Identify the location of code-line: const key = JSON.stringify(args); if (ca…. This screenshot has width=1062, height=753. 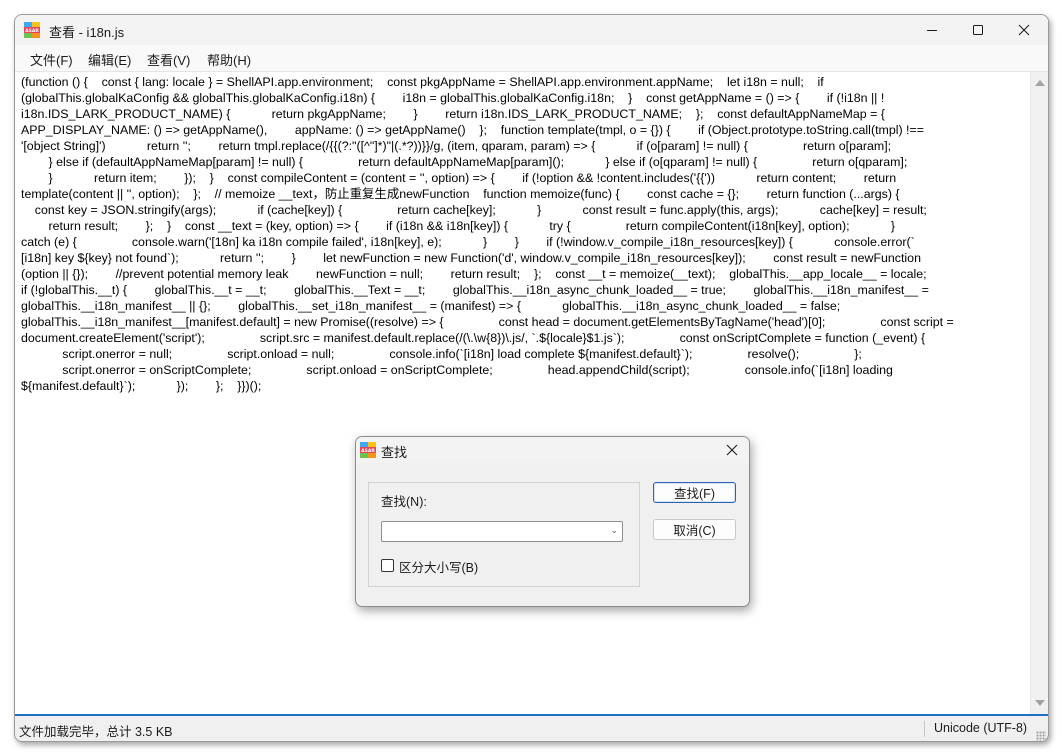
(474, 210).